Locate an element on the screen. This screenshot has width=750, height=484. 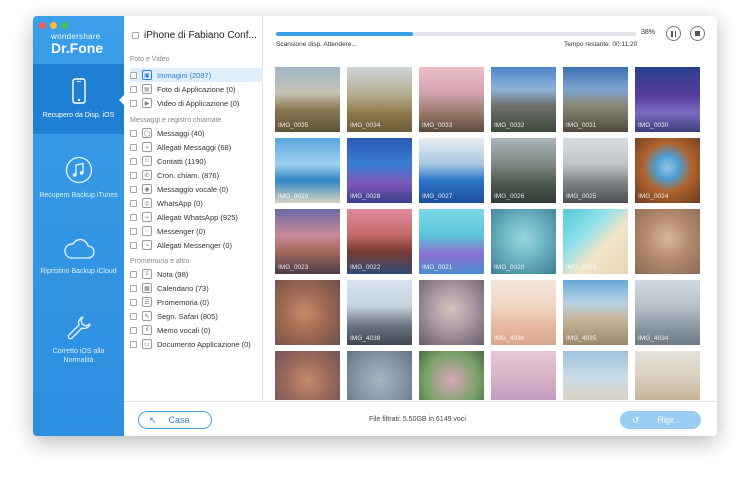
sidebar-item-ios-recovery: Recupero da Disp. iOS is located at coordinates (79, 99).